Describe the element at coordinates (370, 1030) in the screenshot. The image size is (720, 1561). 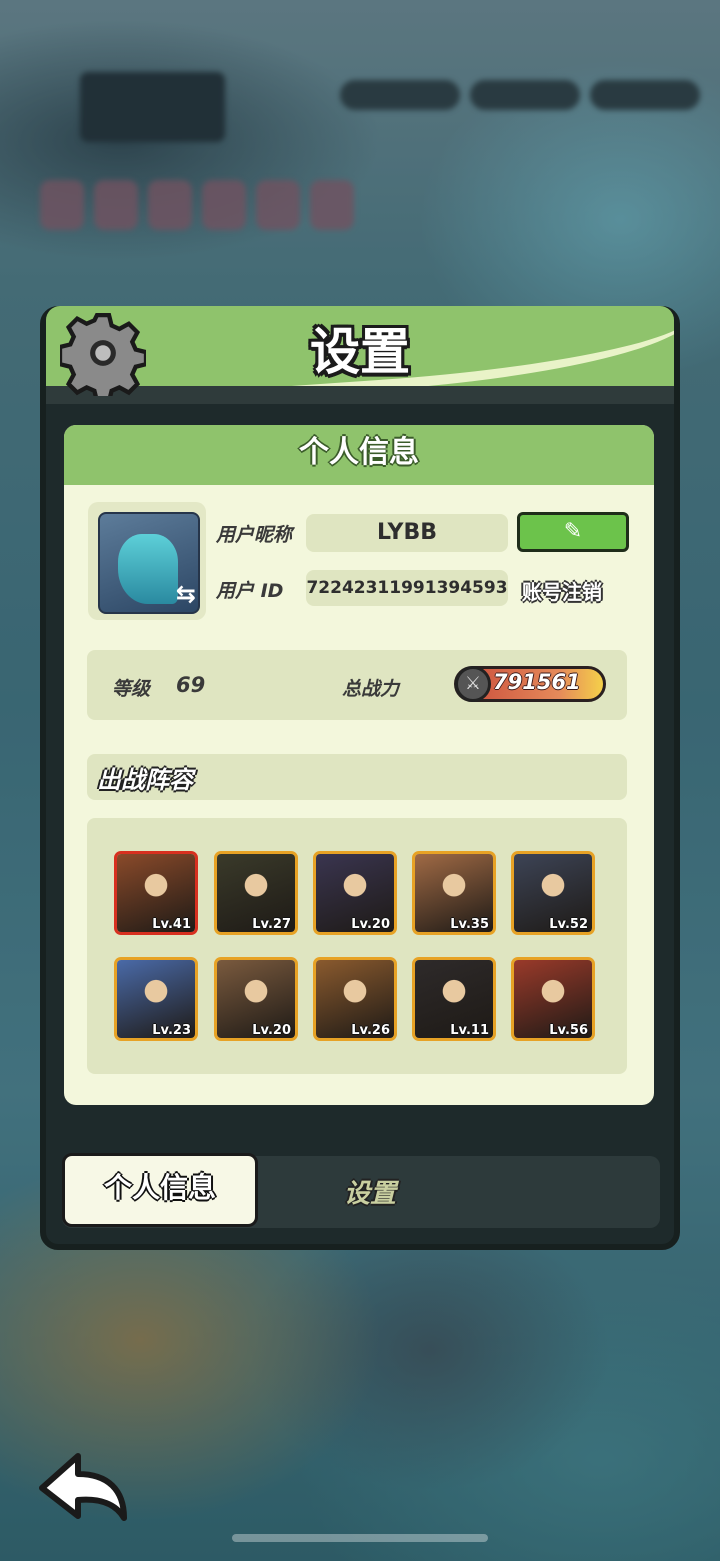
I see `hero-level: Lv.26` at that location.